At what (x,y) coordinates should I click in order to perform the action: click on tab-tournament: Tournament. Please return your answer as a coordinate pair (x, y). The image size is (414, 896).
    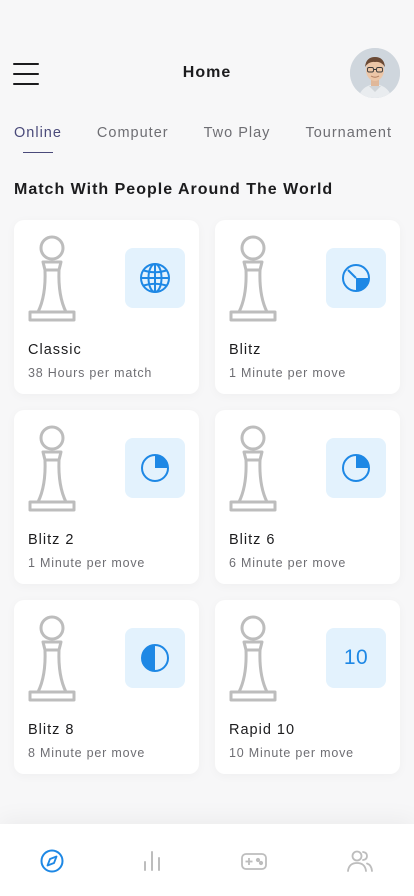
    Looking at the image, I should click on (348, 138).